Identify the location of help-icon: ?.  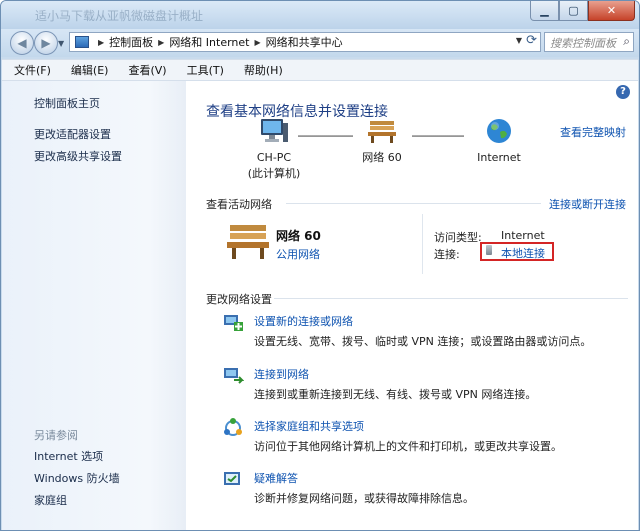
(623, 92).